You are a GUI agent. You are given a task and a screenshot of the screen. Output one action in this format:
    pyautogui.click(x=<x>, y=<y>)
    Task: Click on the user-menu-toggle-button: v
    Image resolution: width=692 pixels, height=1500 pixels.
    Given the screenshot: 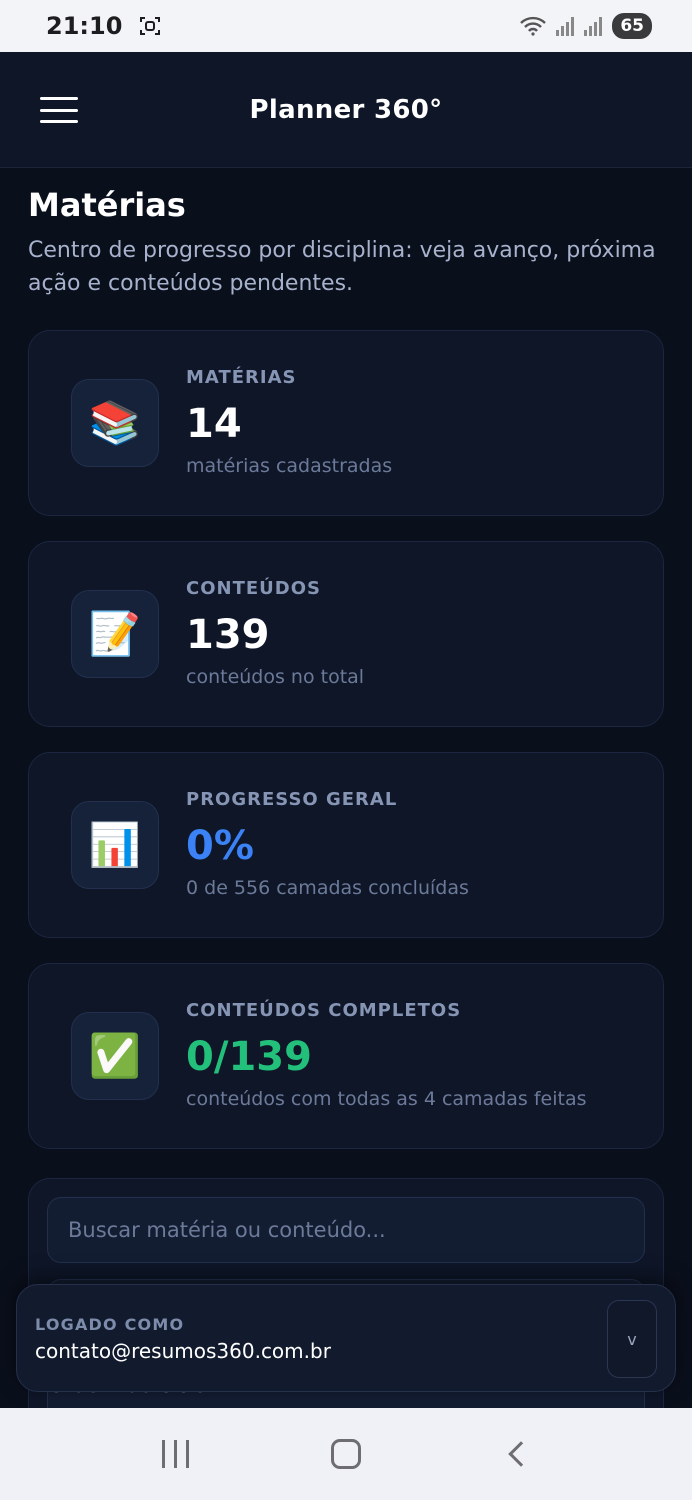 What is the action you would take?
    pyautogui.click(x=632, y=1339)
    